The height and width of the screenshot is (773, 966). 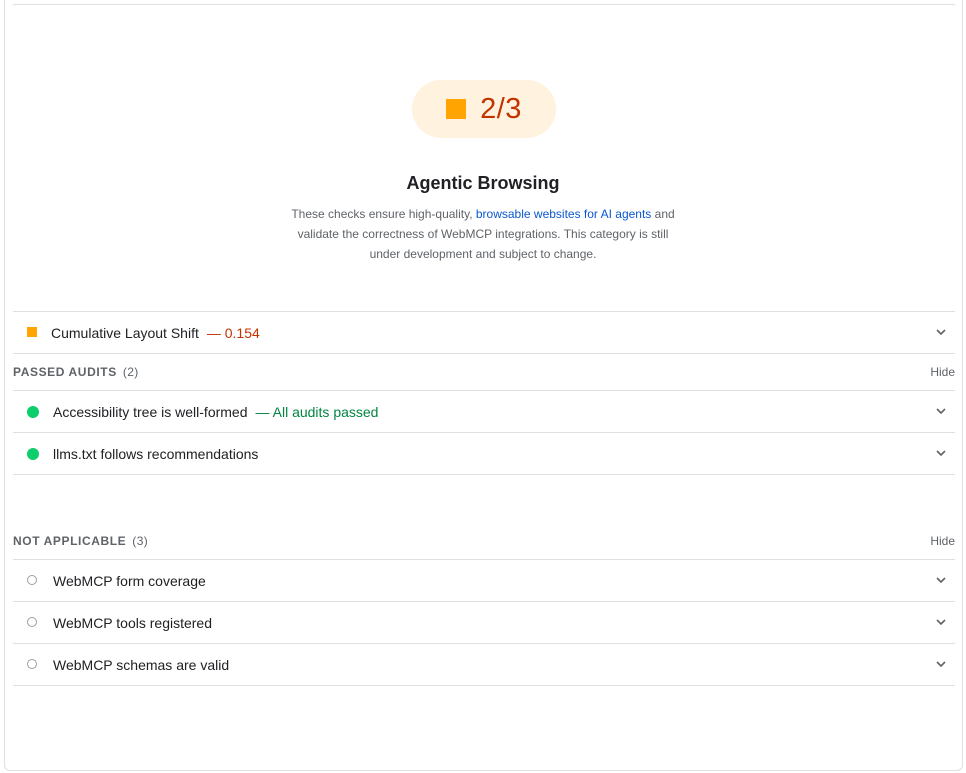 I want to click on audit-display-value: — 0.154, so click(x=233, y=332).